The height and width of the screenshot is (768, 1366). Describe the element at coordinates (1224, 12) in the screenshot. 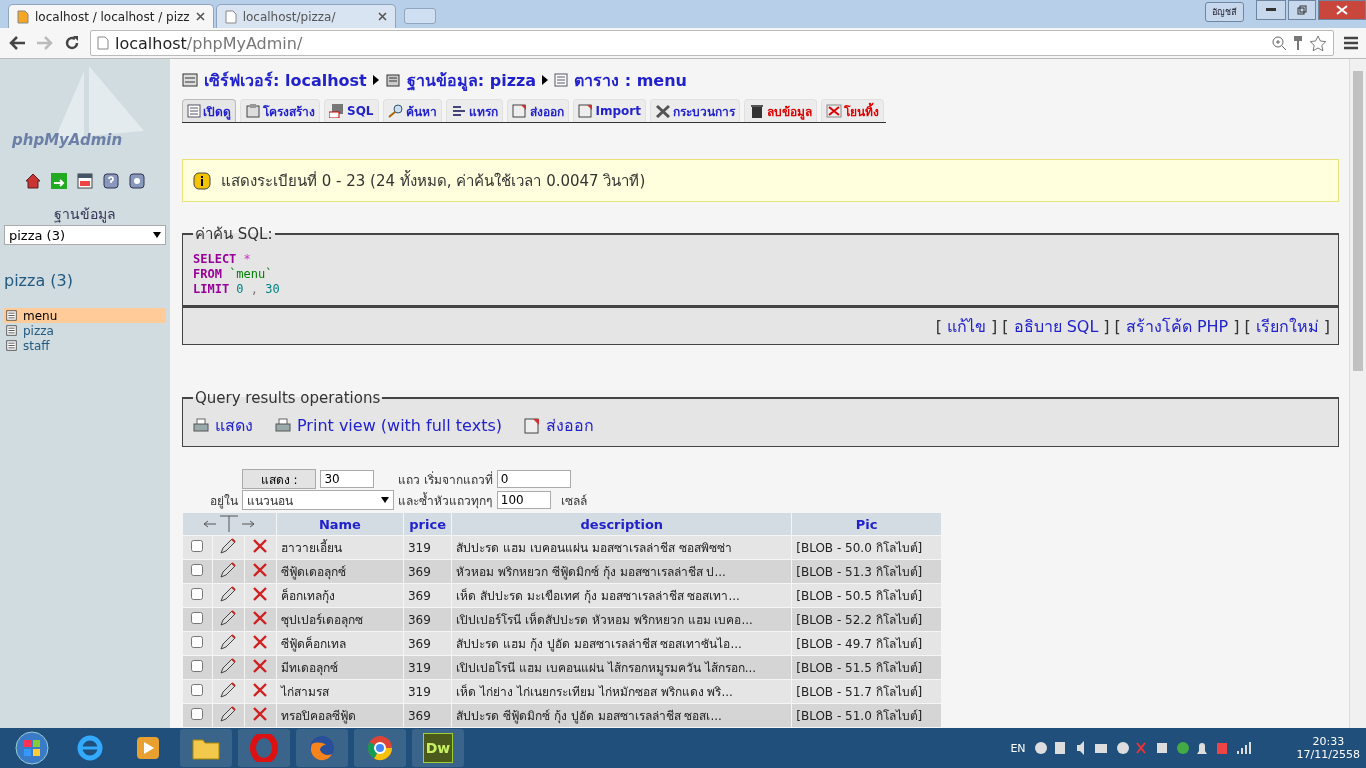

I see `user-button: อัญชลี` at that location.